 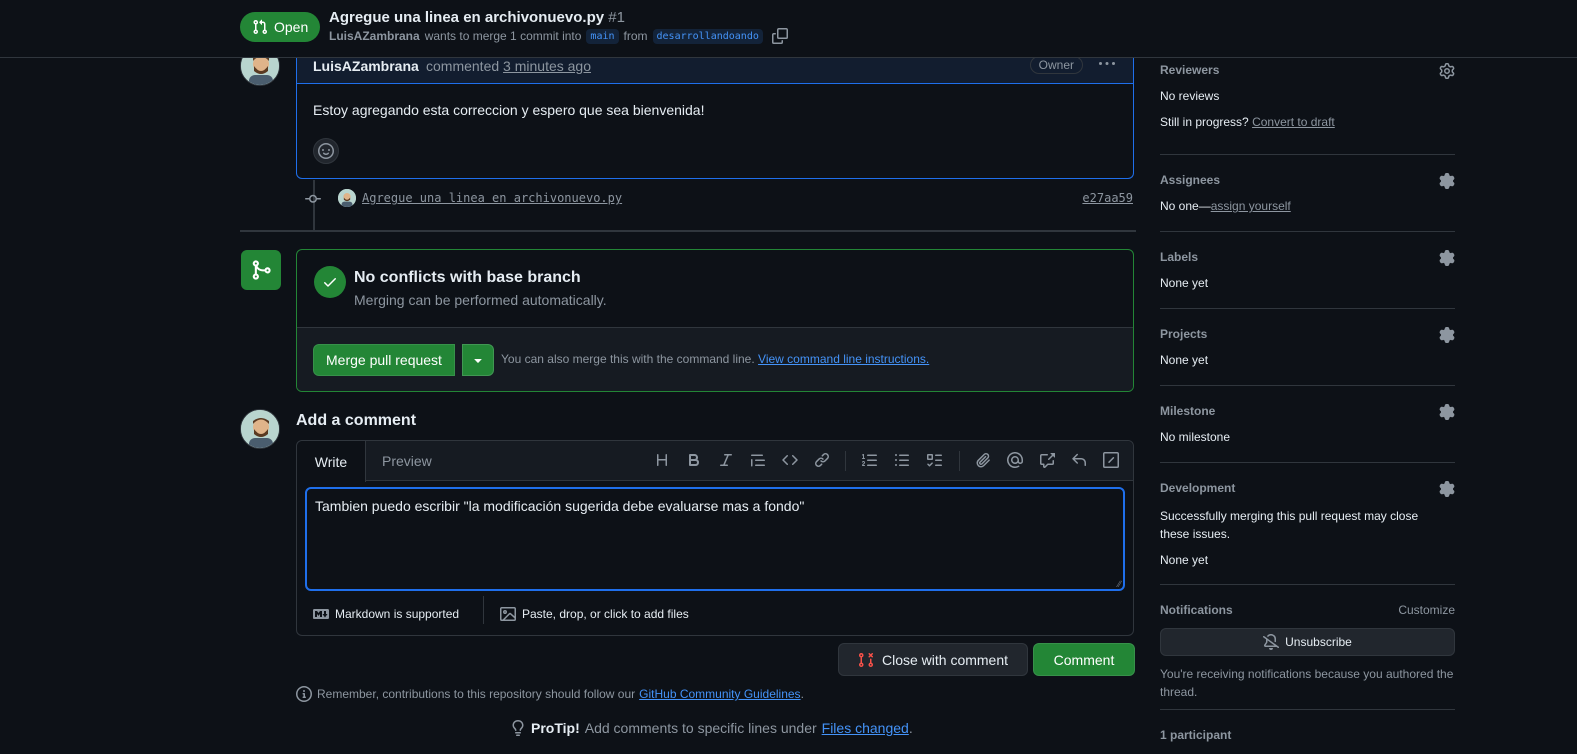 I want to click on customize-link: Customize, so click(x=1426, y=610).